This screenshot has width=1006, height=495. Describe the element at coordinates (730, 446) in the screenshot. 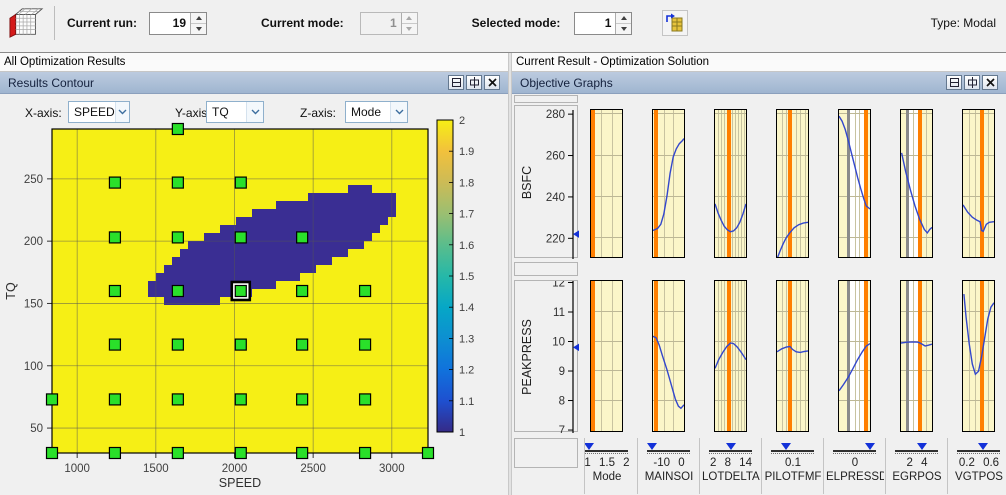

I see `param-slider-thumb-lotdeltas` at that location.